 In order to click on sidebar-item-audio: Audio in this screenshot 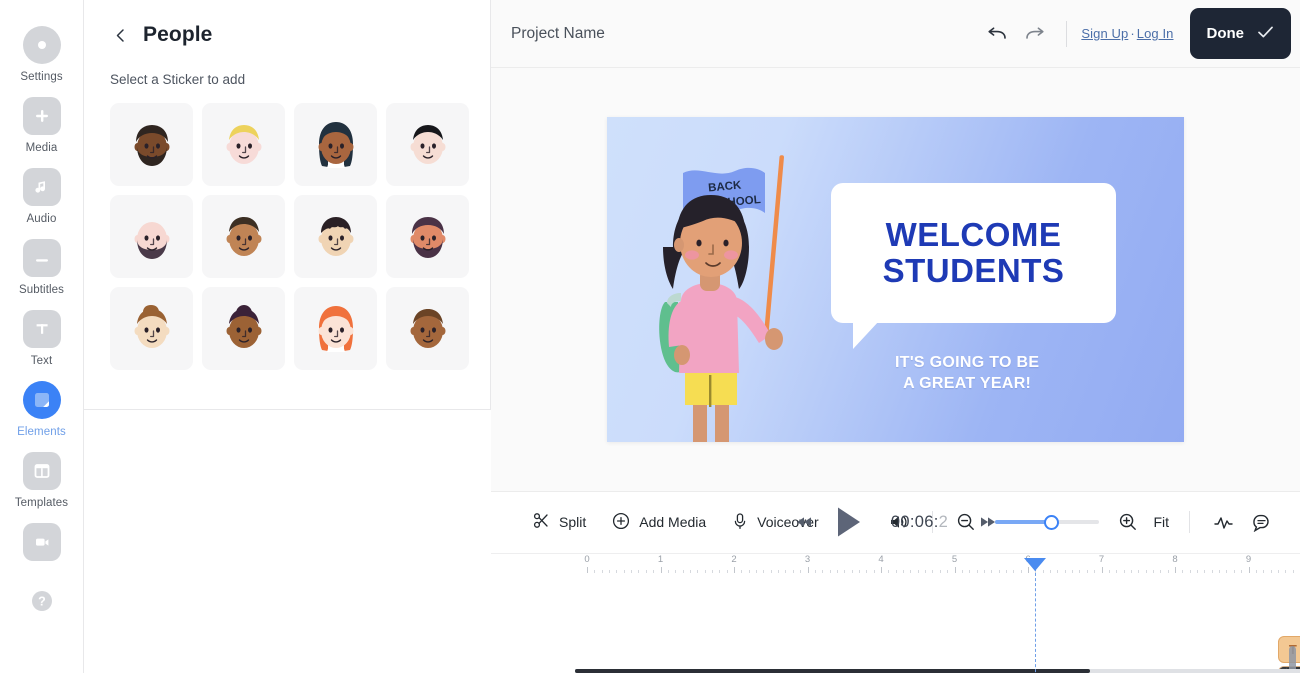, I will do `click(42, 196)`.